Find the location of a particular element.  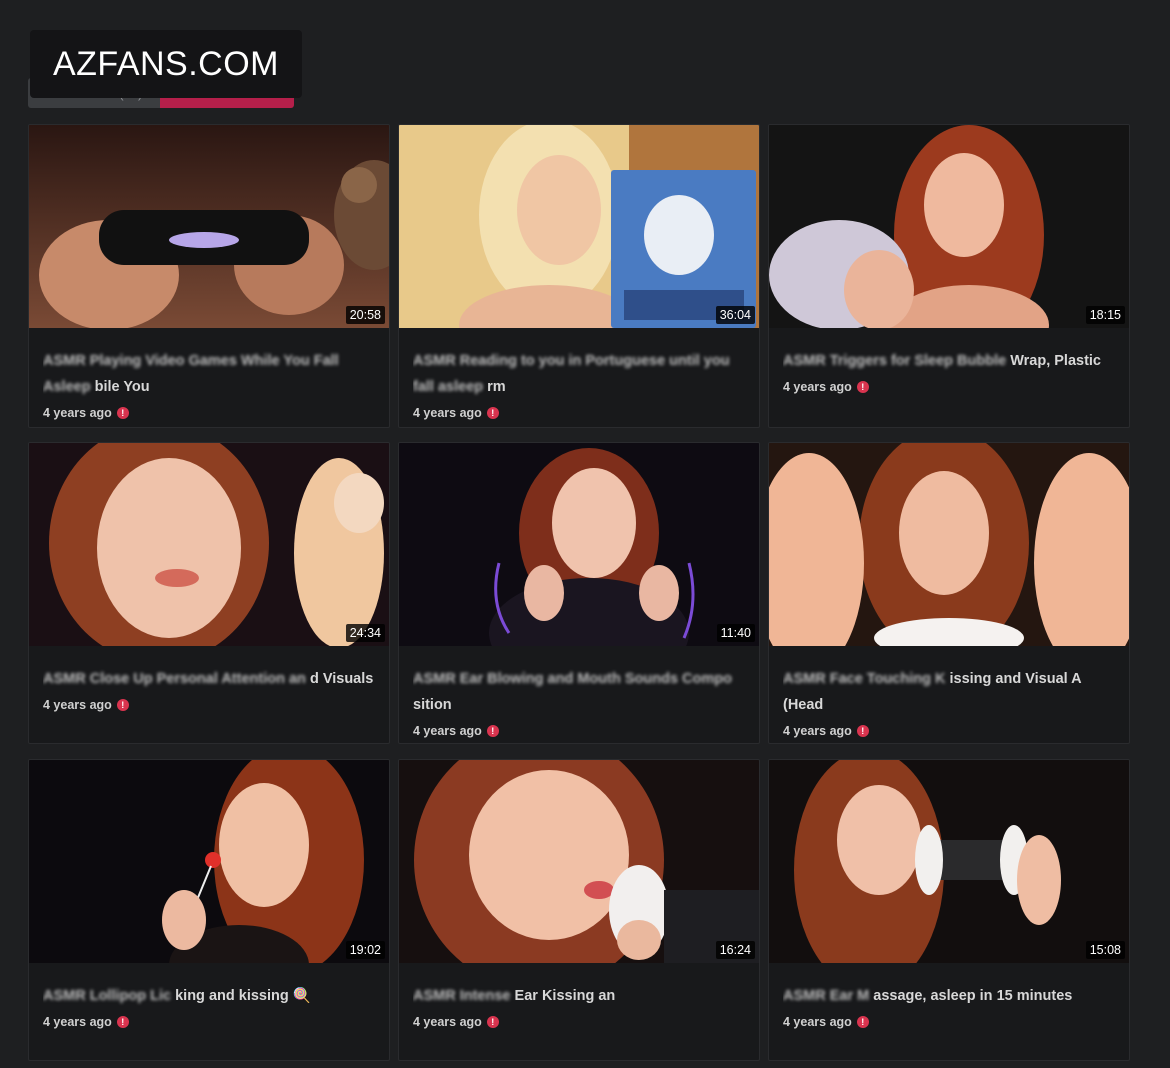

video-thumbnail: 15:08 is located at coordinates (949, 861).